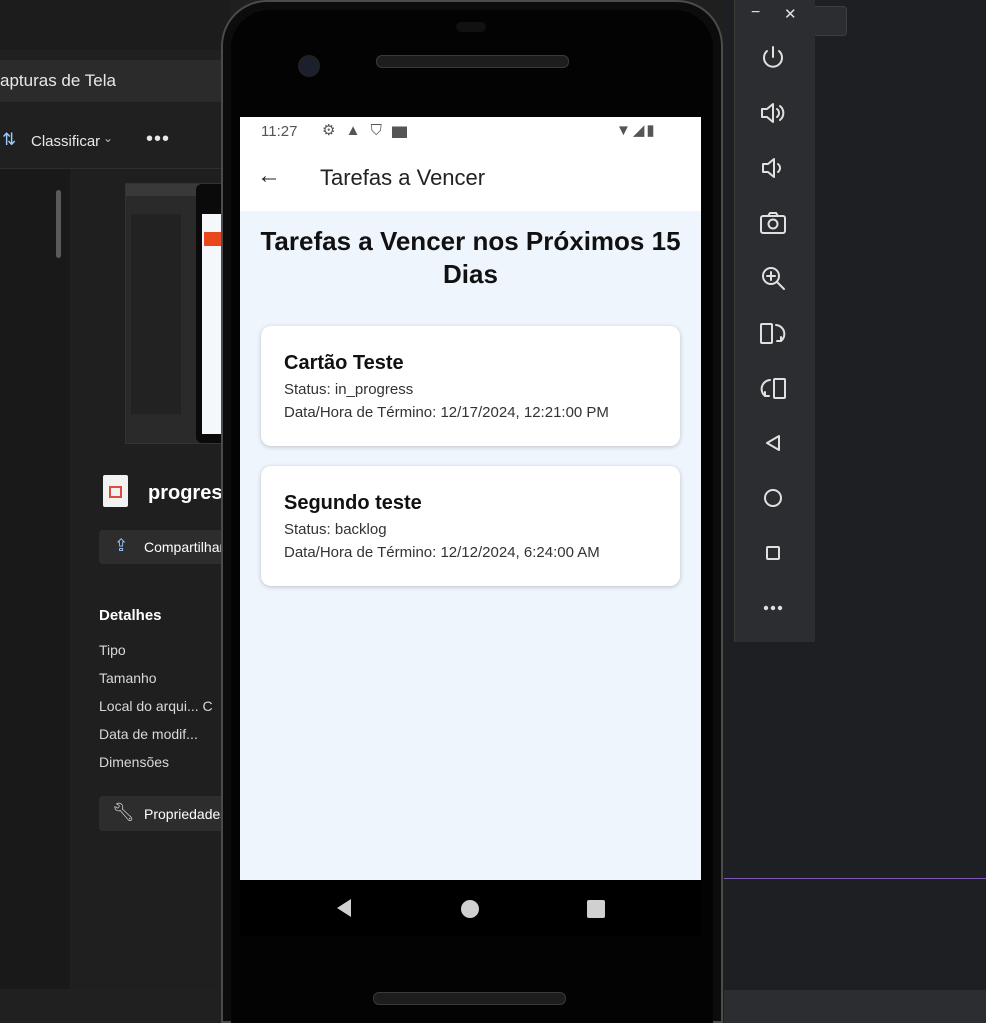 The height and width of the screenshot is (1023, 986). I want to click on task-title: Cartão Teste, so click(344, 363).